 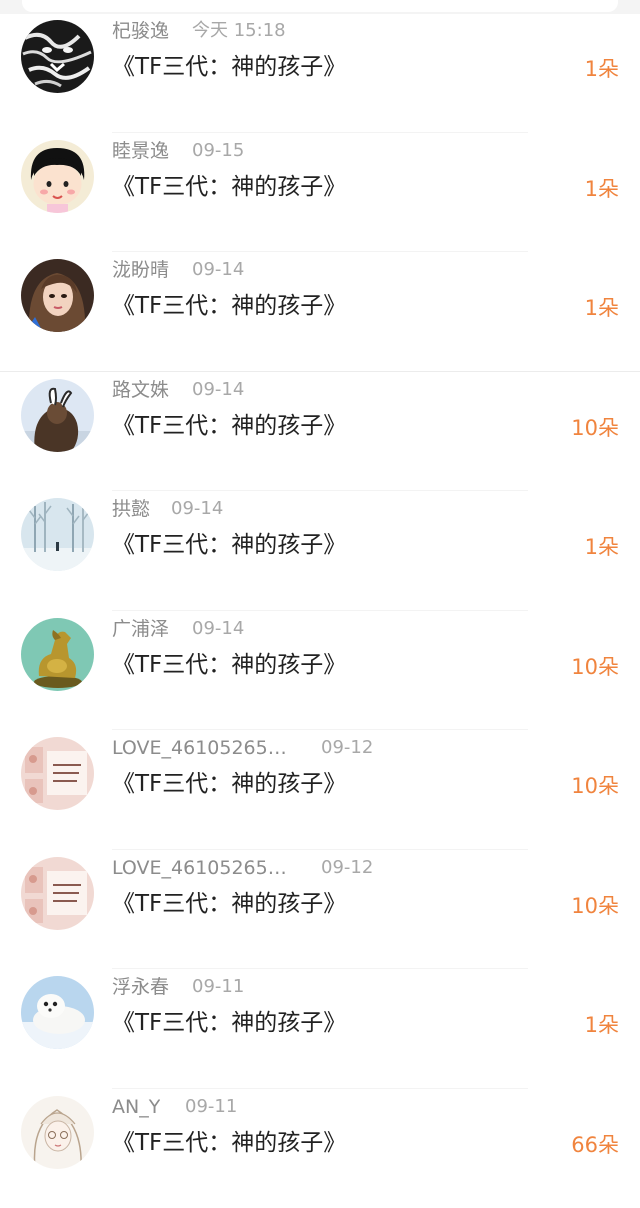 I want to click on tiger-avatar-icon, so click(x=57, y=56).